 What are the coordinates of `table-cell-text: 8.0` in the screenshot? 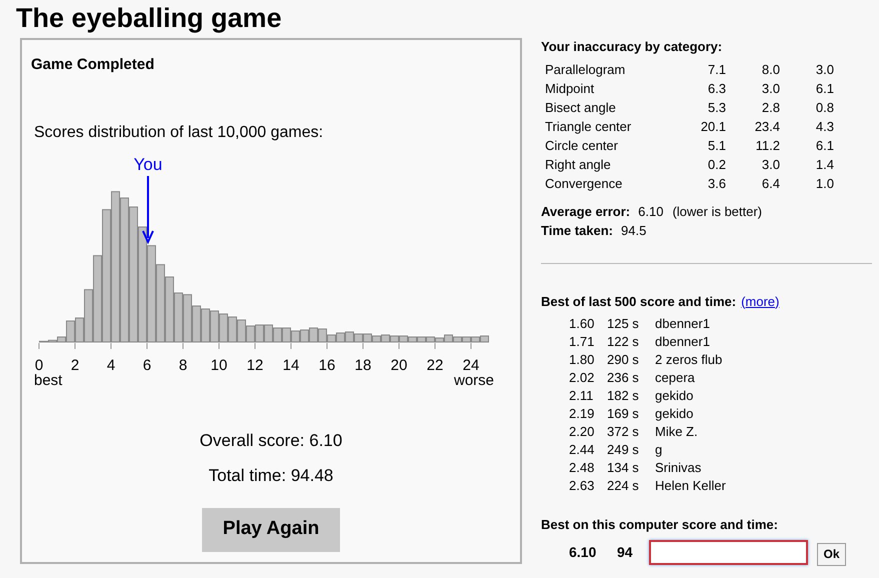 It's located at (770, 69).